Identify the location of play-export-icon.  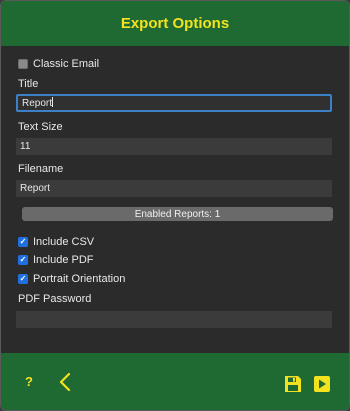
(322, 384).